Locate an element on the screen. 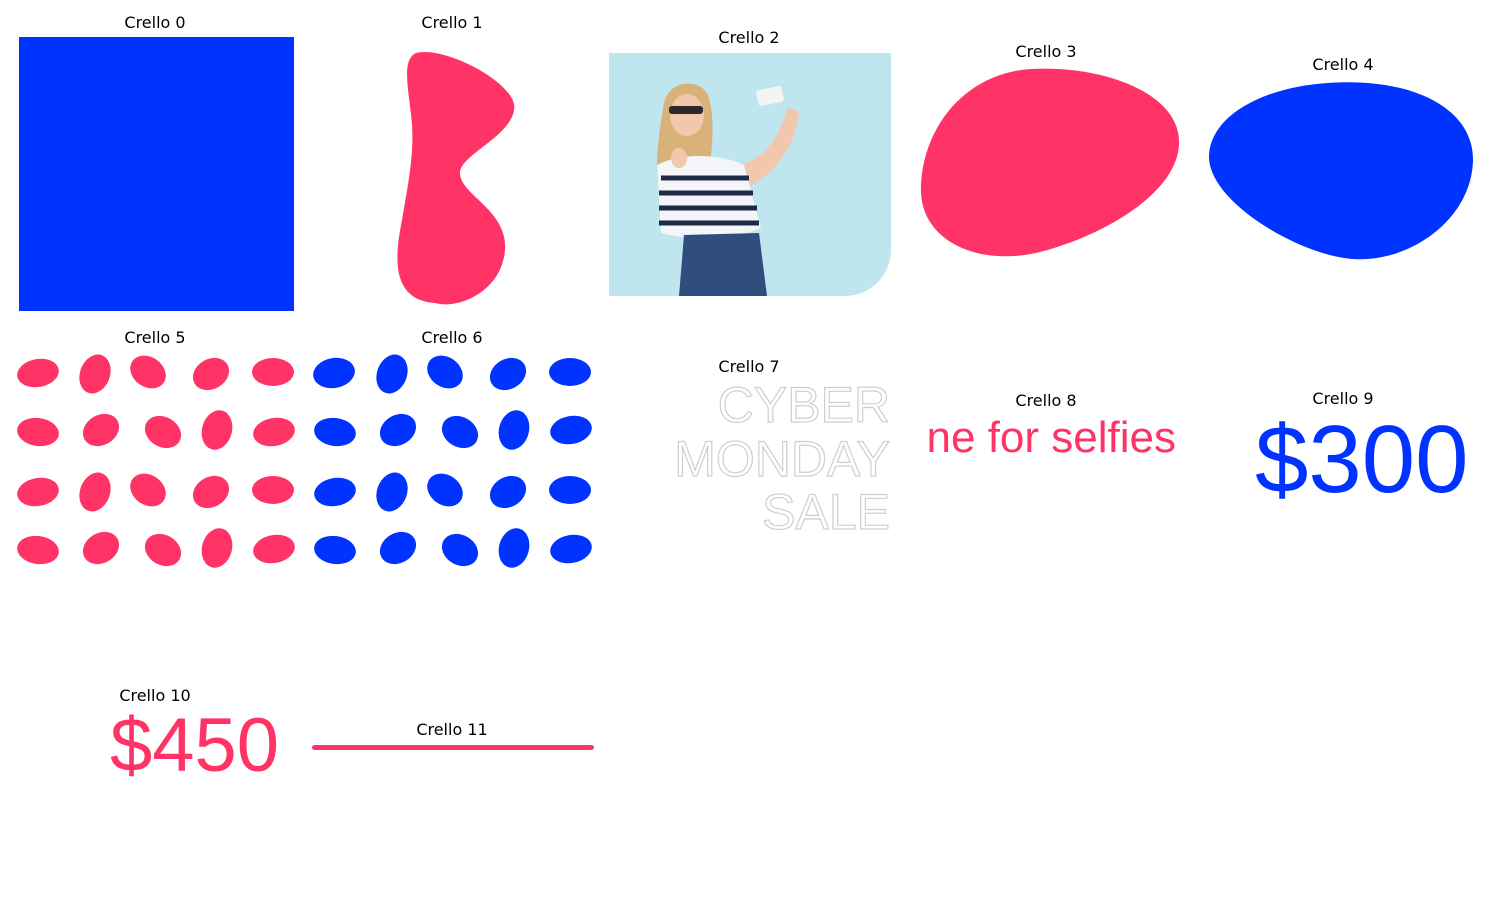 This screenshot has width=1500, height=900. cell-title: Crello 11 is located at coordinates (452, 729).